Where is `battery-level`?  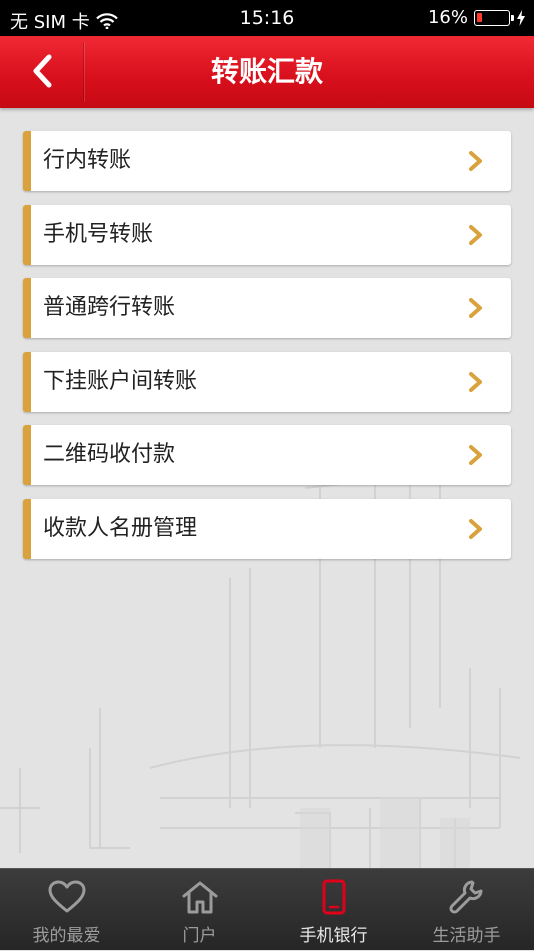
battery-level is located at coordinates (479, 17).